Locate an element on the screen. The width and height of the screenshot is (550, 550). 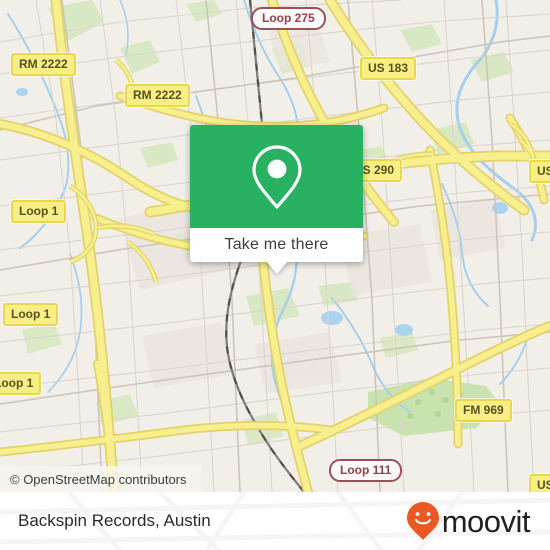
road-shield-us-right-1: US is located at coordinates (539, 171).